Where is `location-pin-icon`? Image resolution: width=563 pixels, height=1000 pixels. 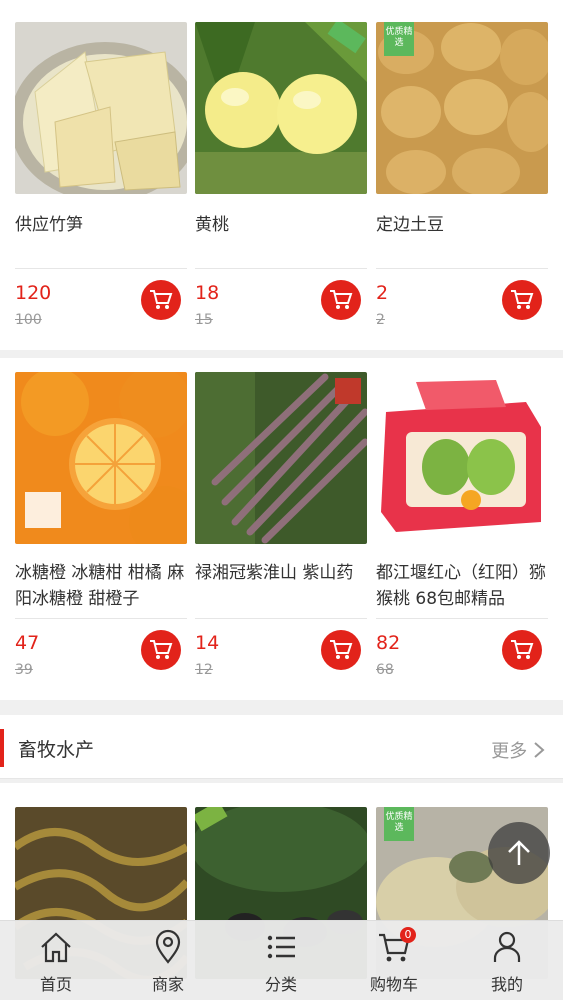 location-pin-icon is located at coordinates (168, 946).